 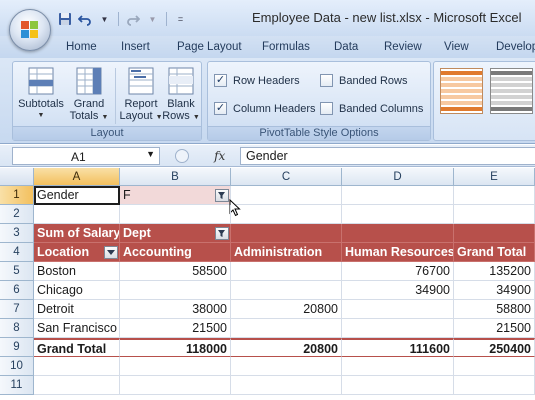 What do you see at coordinates (17, 233) in the screenshot?
I see `row-header: 3` at bounding box center [17, 233].